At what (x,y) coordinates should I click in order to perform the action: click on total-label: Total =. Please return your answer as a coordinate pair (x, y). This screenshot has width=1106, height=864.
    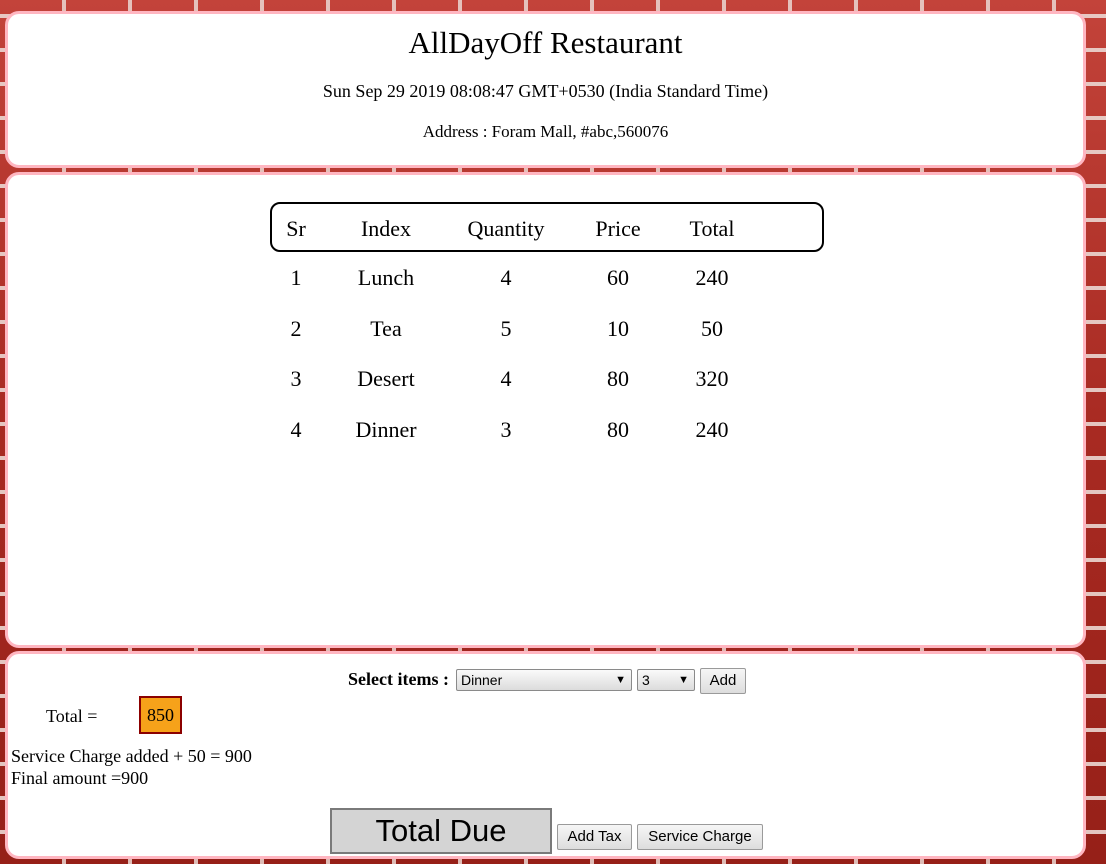
    Looking at the image, I should click on (72, 716).